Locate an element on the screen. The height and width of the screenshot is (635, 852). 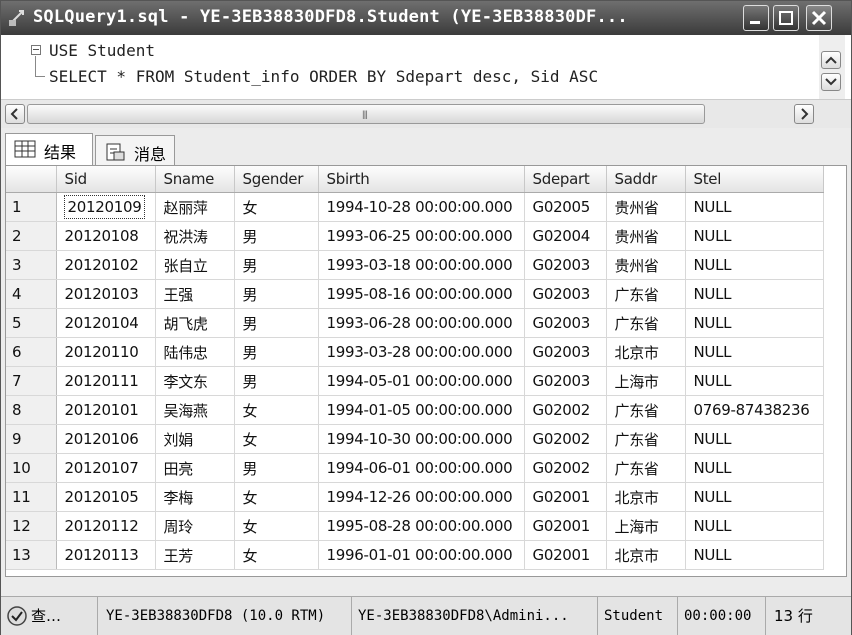
grid-cell: 1993-06-28 00:00:00.000 is located at coordinates (421, 323).